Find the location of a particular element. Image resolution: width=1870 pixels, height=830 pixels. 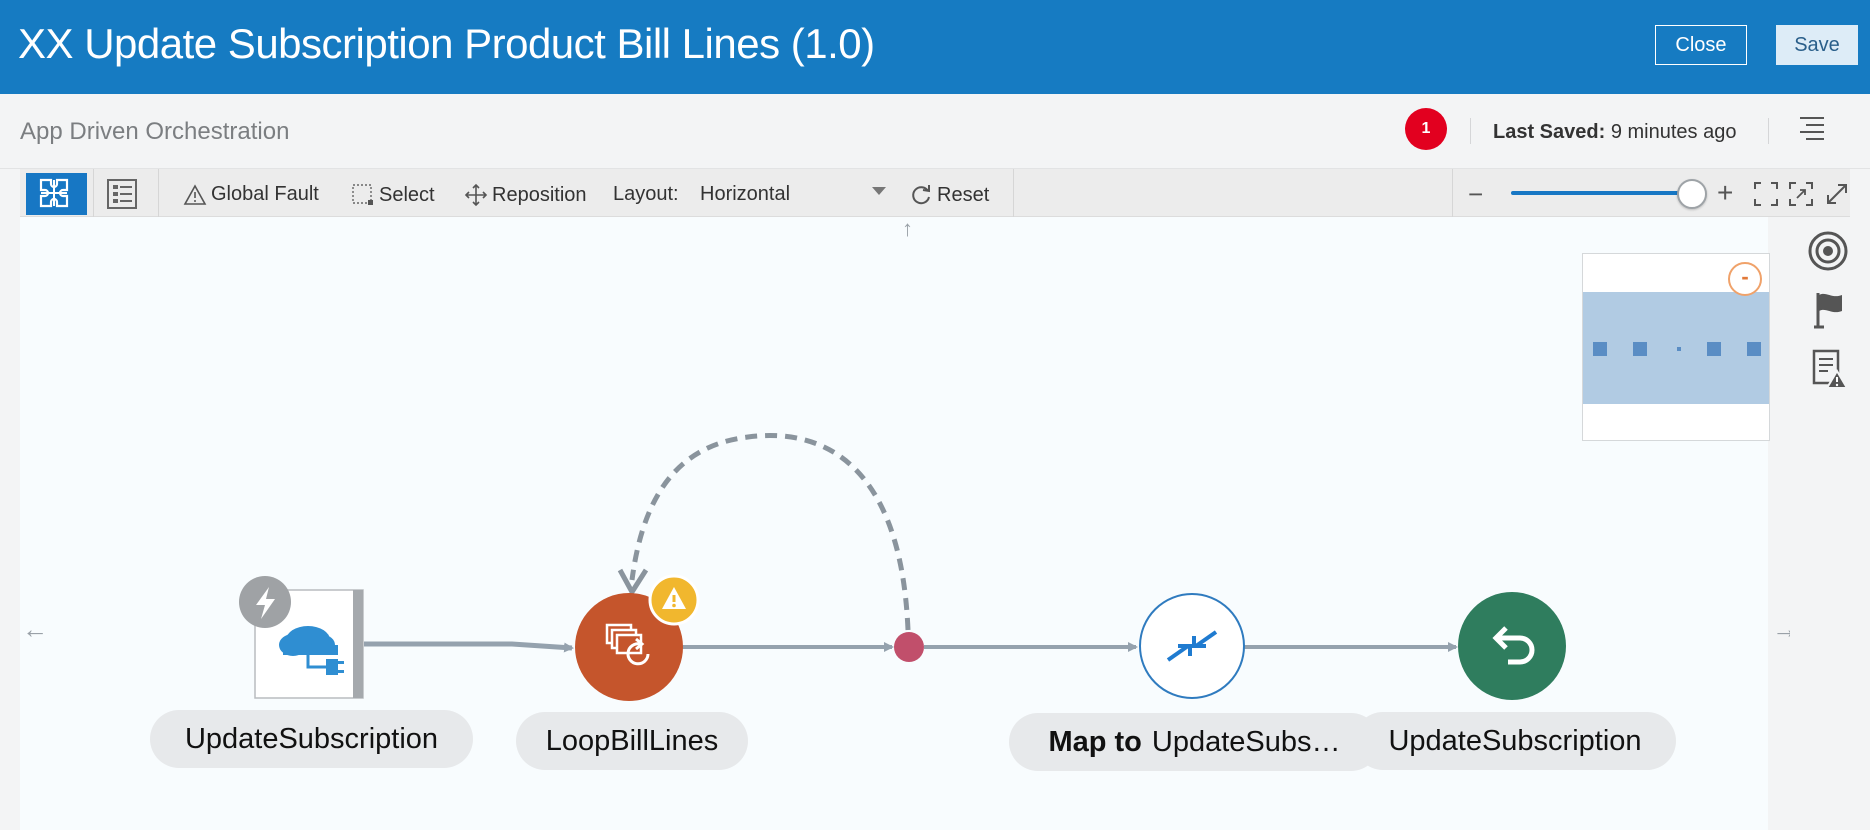

target-icon is located at coordinates (1828, 251).